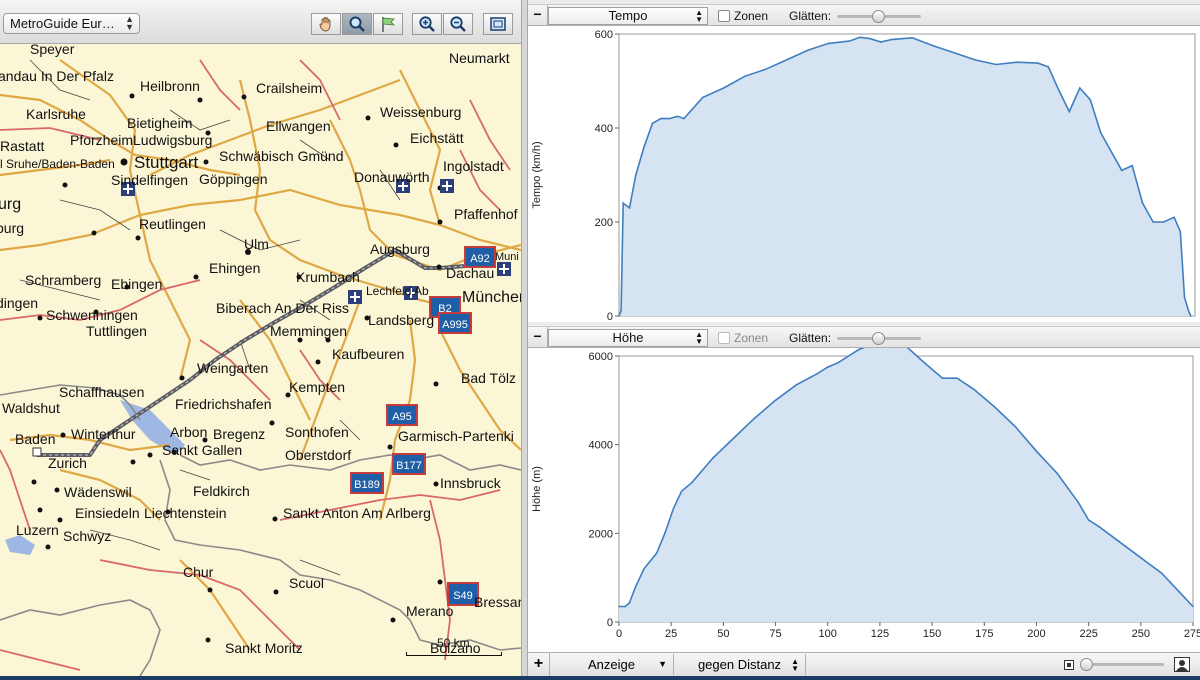 This screenshot has height=680, width=1200. What do you see at coordinates (724, 338) in the screenshot?
I see `elevation-zones-checkbox` at bounding box center [724, 338].